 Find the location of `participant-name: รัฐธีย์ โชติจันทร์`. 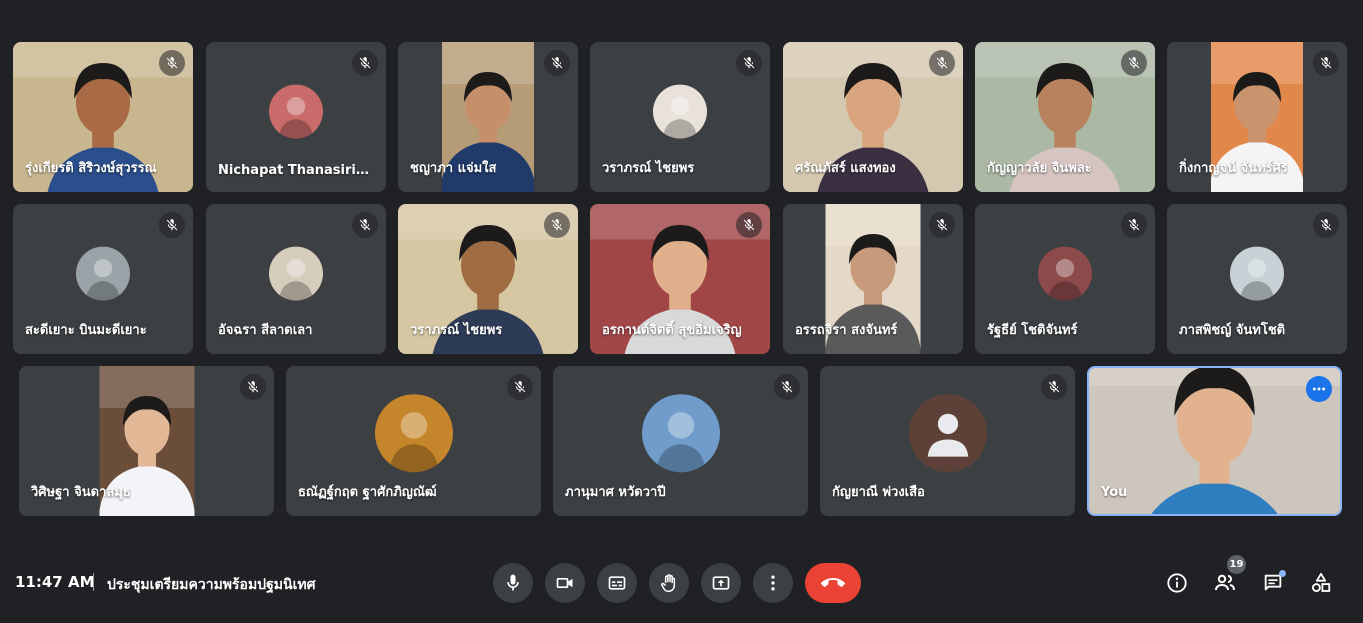

participant-name: รัฐธีย์ โชติจันทร์ is located at coordinates (1032, 330).